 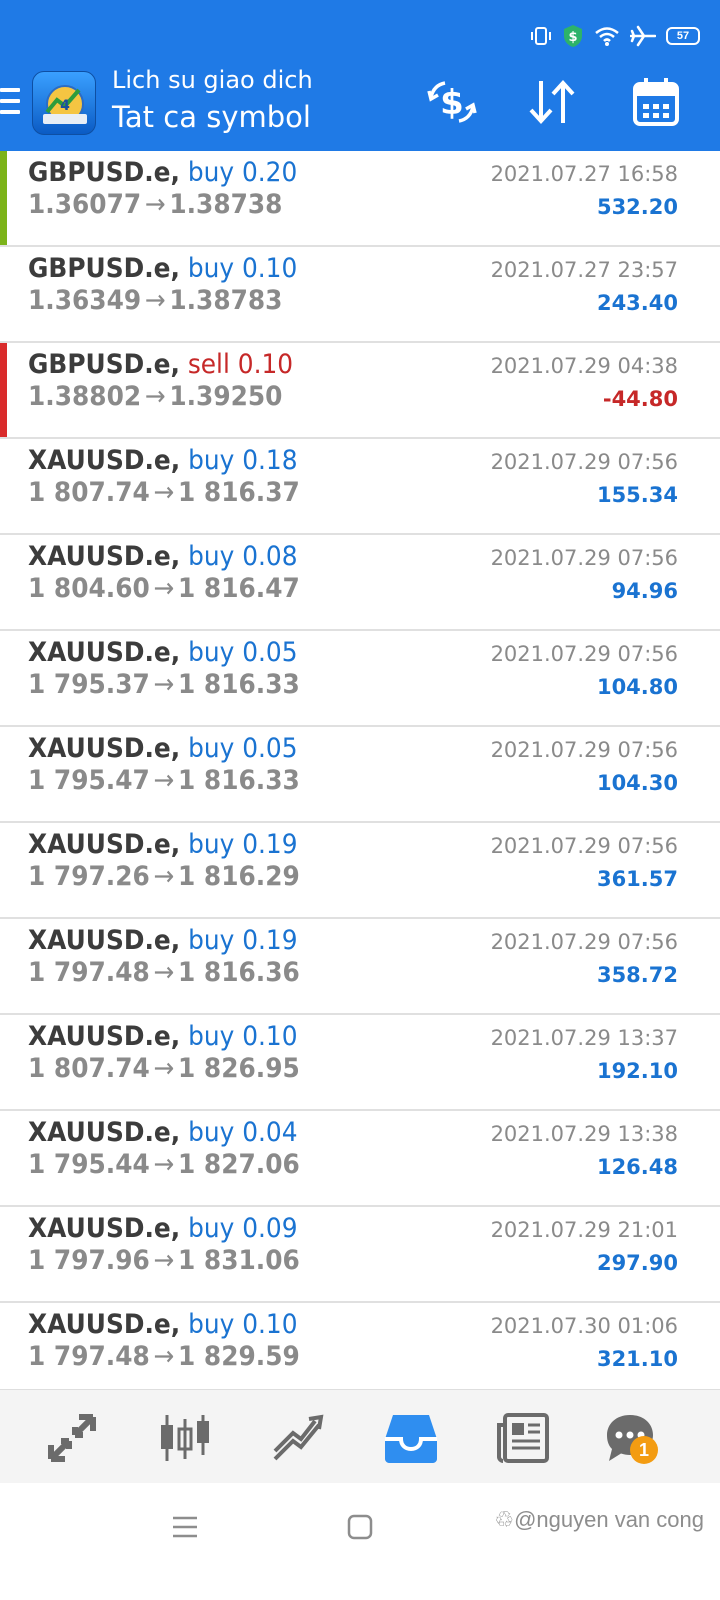 I want to click on close-price: 1 816.33, so click(x=238, y=780).